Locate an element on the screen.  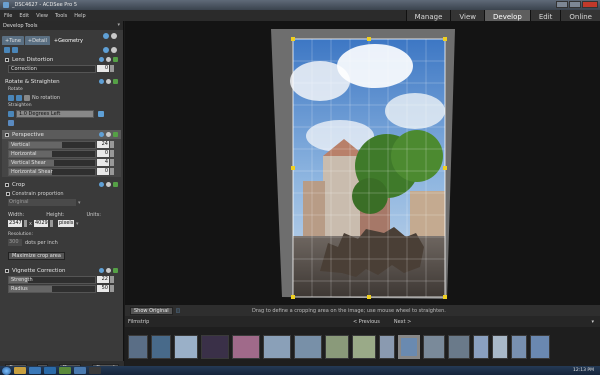
menu-help: Help is located at coordinates (79, 16).